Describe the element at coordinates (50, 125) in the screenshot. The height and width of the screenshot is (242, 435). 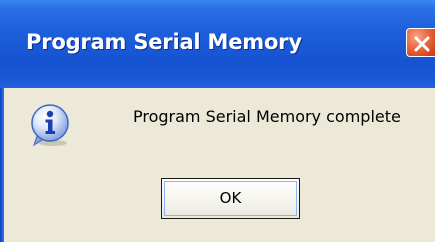
I see `info-icon` at that location.